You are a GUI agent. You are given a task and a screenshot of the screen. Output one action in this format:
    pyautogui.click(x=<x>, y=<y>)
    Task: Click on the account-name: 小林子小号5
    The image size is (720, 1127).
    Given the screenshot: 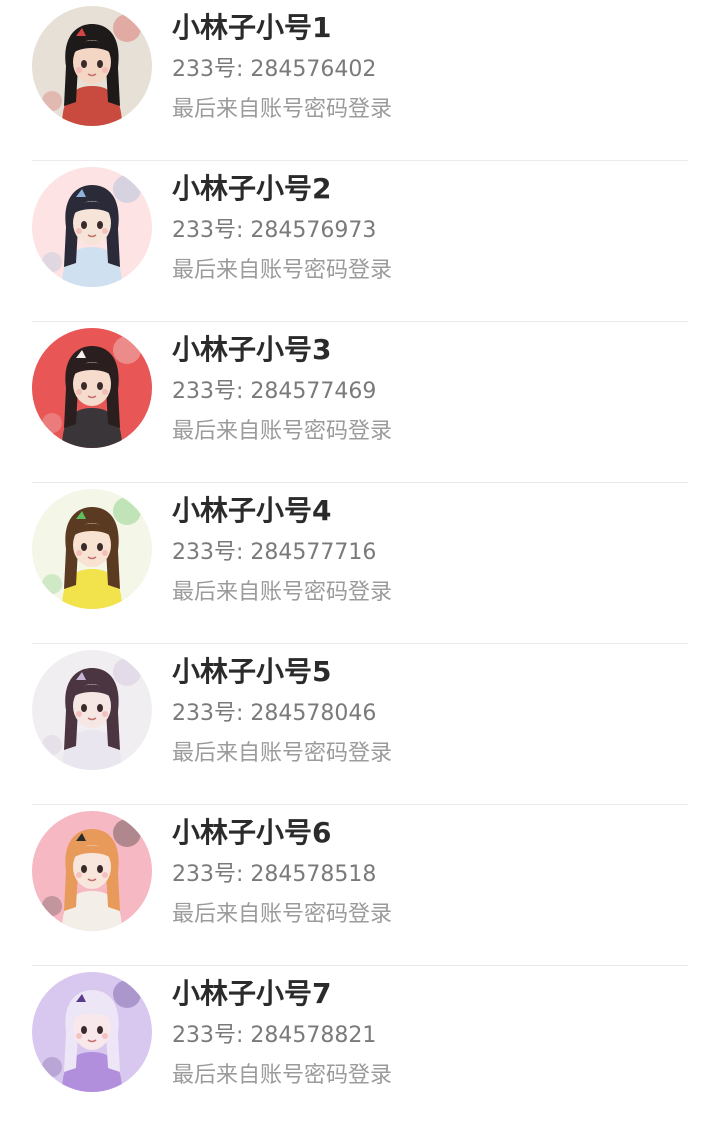 What is the action you would take?
    pyautogui.click(x=252, y=671)
    